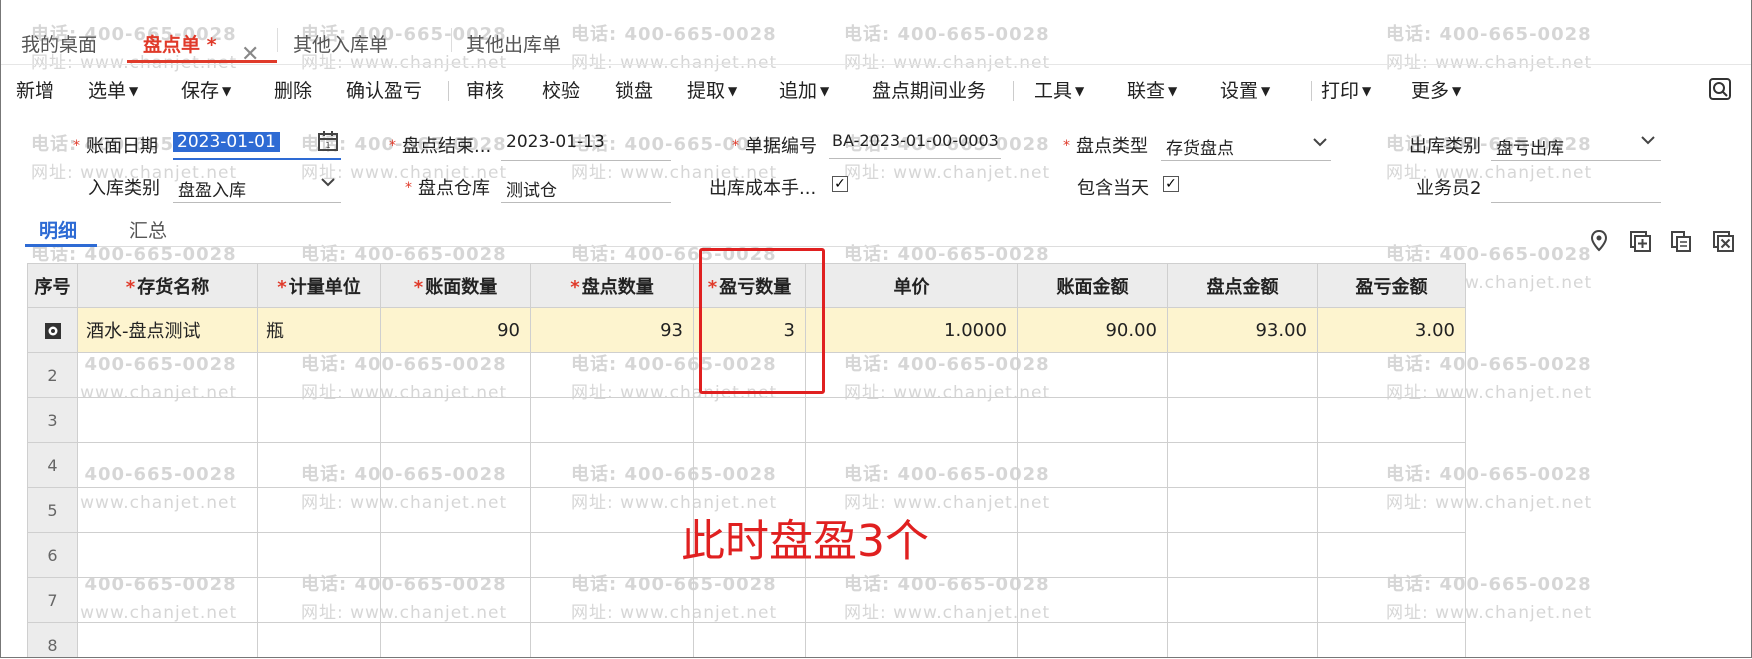 The width and height of the screenshot is (1752, 659). Describe the element at coordinates (61, 245) in the screenshot. I see `active-subtab-indicator` at that location.